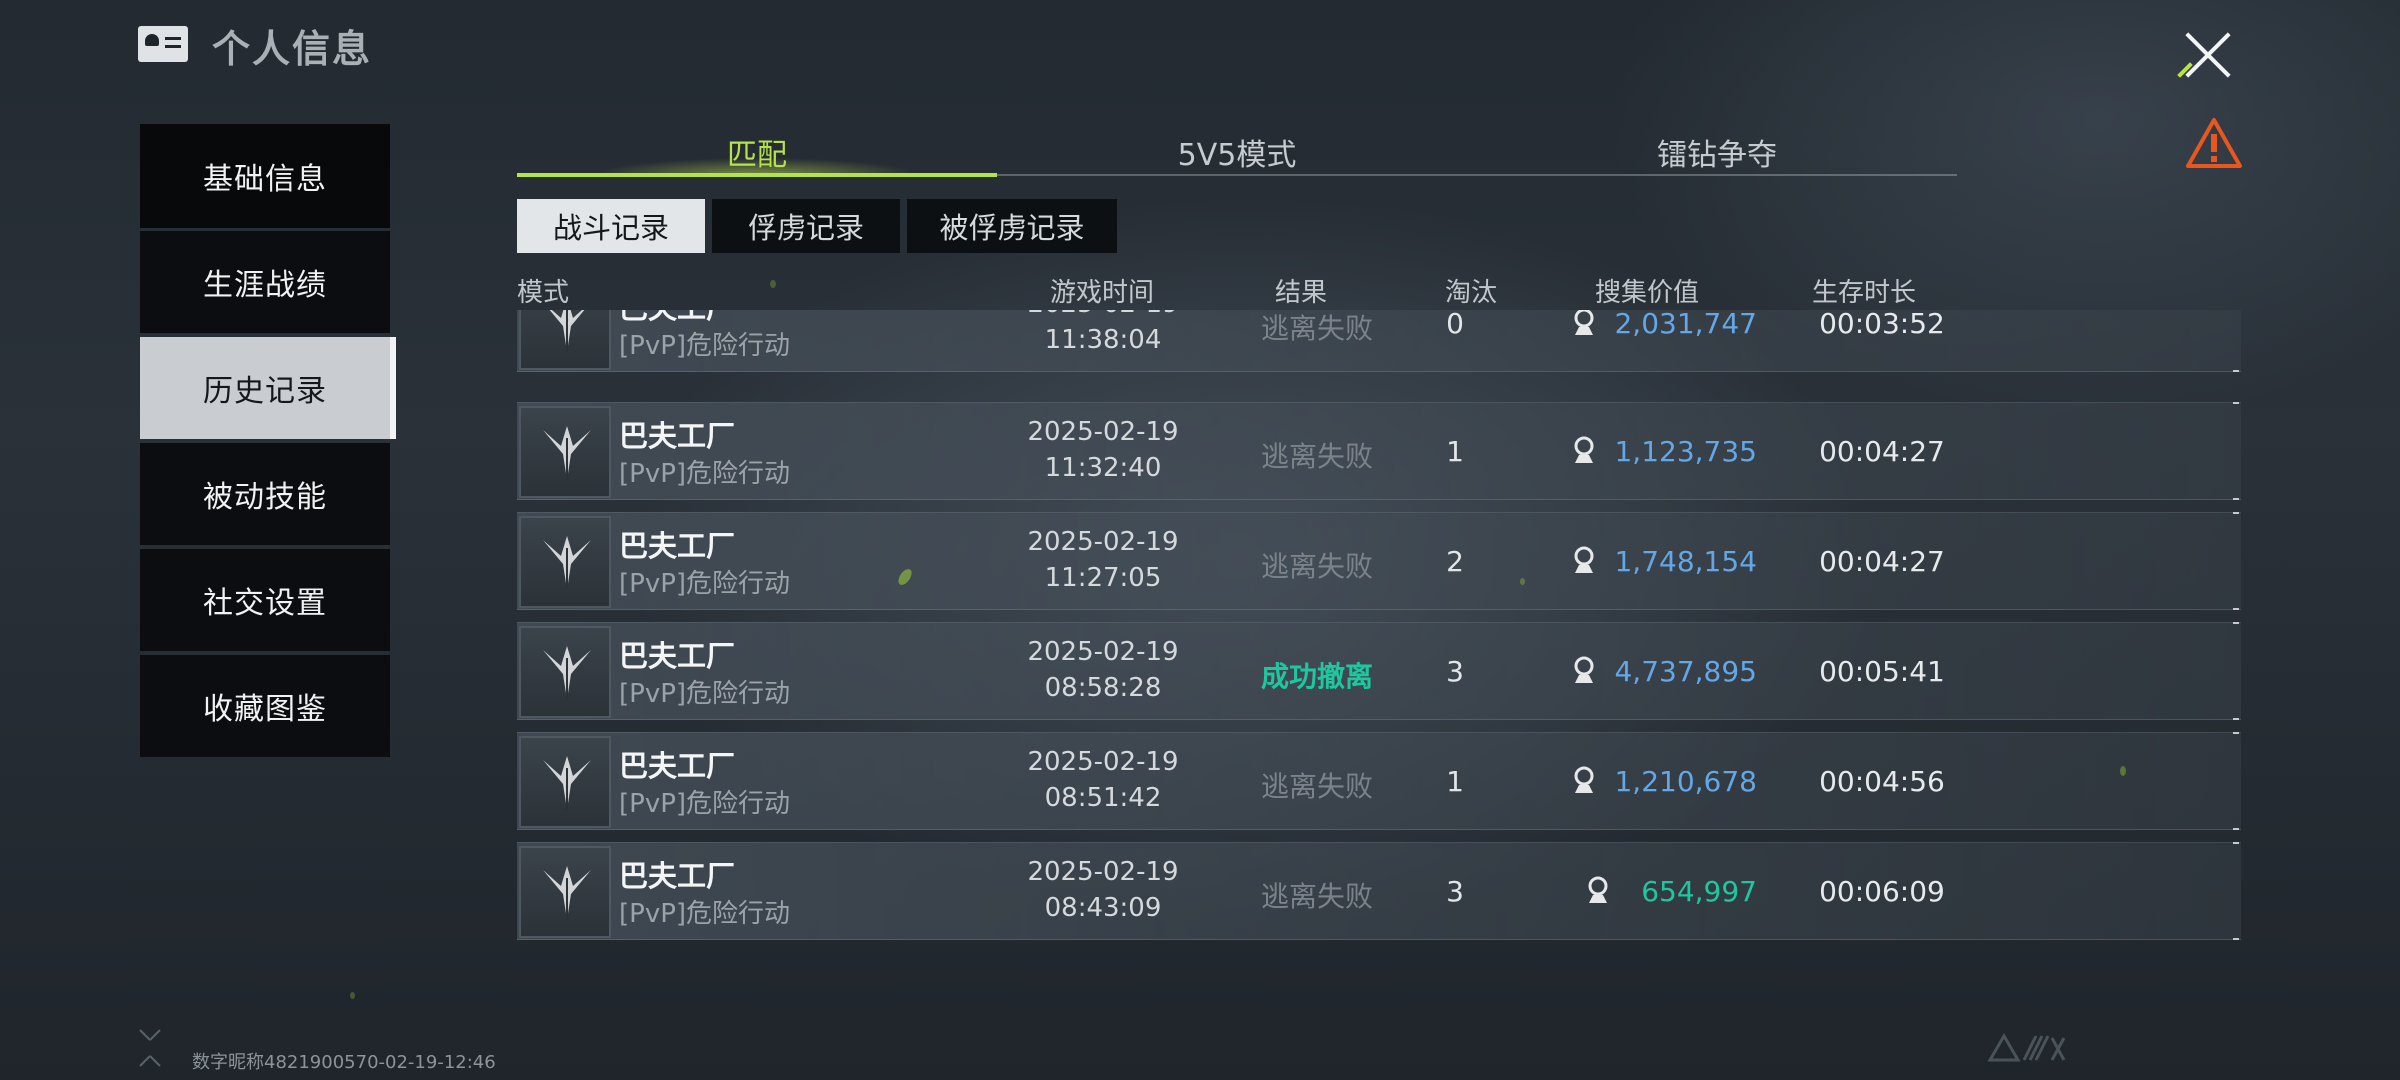 The height and width of the screenshot is (1080, 2400). What do you see at coordinates (1455, 325) in the screenshot?
I see `elimination-count: 0` at bounding box center [1455, 325].